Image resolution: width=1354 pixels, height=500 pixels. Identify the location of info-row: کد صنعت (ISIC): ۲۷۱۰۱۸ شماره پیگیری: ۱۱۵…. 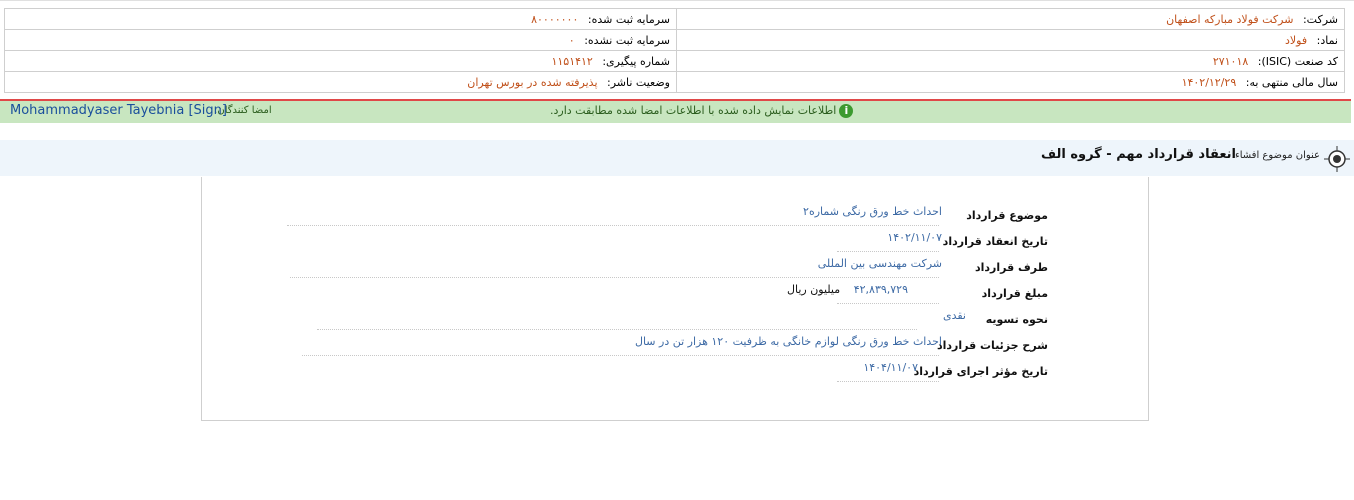
(674, 61).